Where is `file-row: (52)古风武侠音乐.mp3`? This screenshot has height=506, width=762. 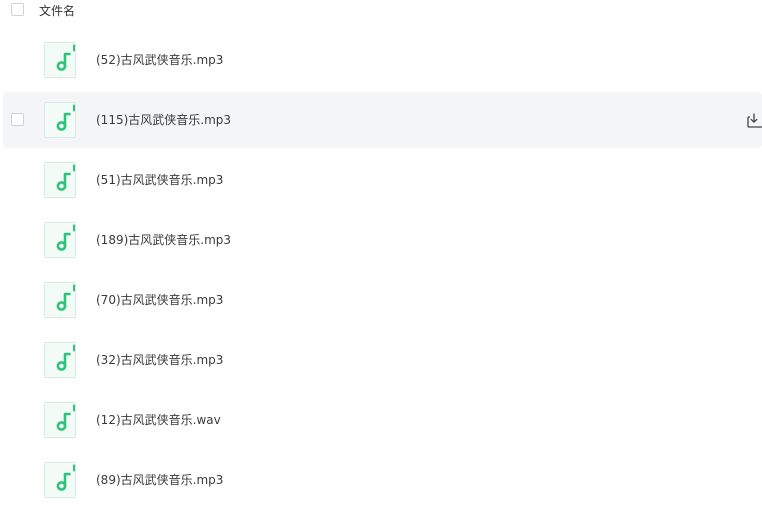
file-row: (52)古风武侠音乐.mp3 is located at coordinates (382, 60).